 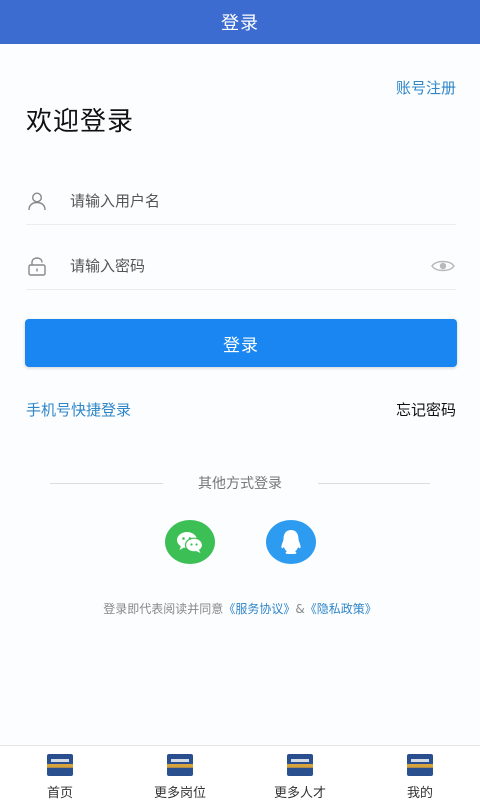 What do you see at coordinates (263, 201) in the screenshot?
I see `username-input` at bounding box center [263, 201].